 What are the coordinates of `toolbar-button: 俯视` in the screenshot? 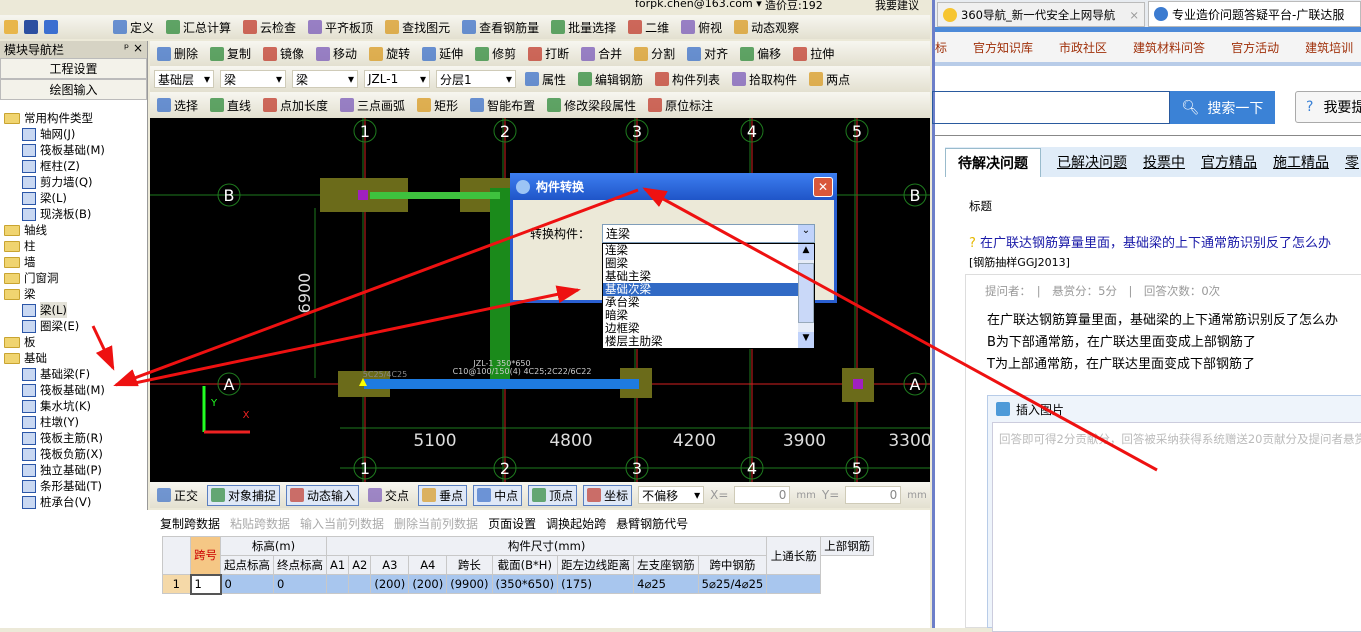 It's located at (701, 27).